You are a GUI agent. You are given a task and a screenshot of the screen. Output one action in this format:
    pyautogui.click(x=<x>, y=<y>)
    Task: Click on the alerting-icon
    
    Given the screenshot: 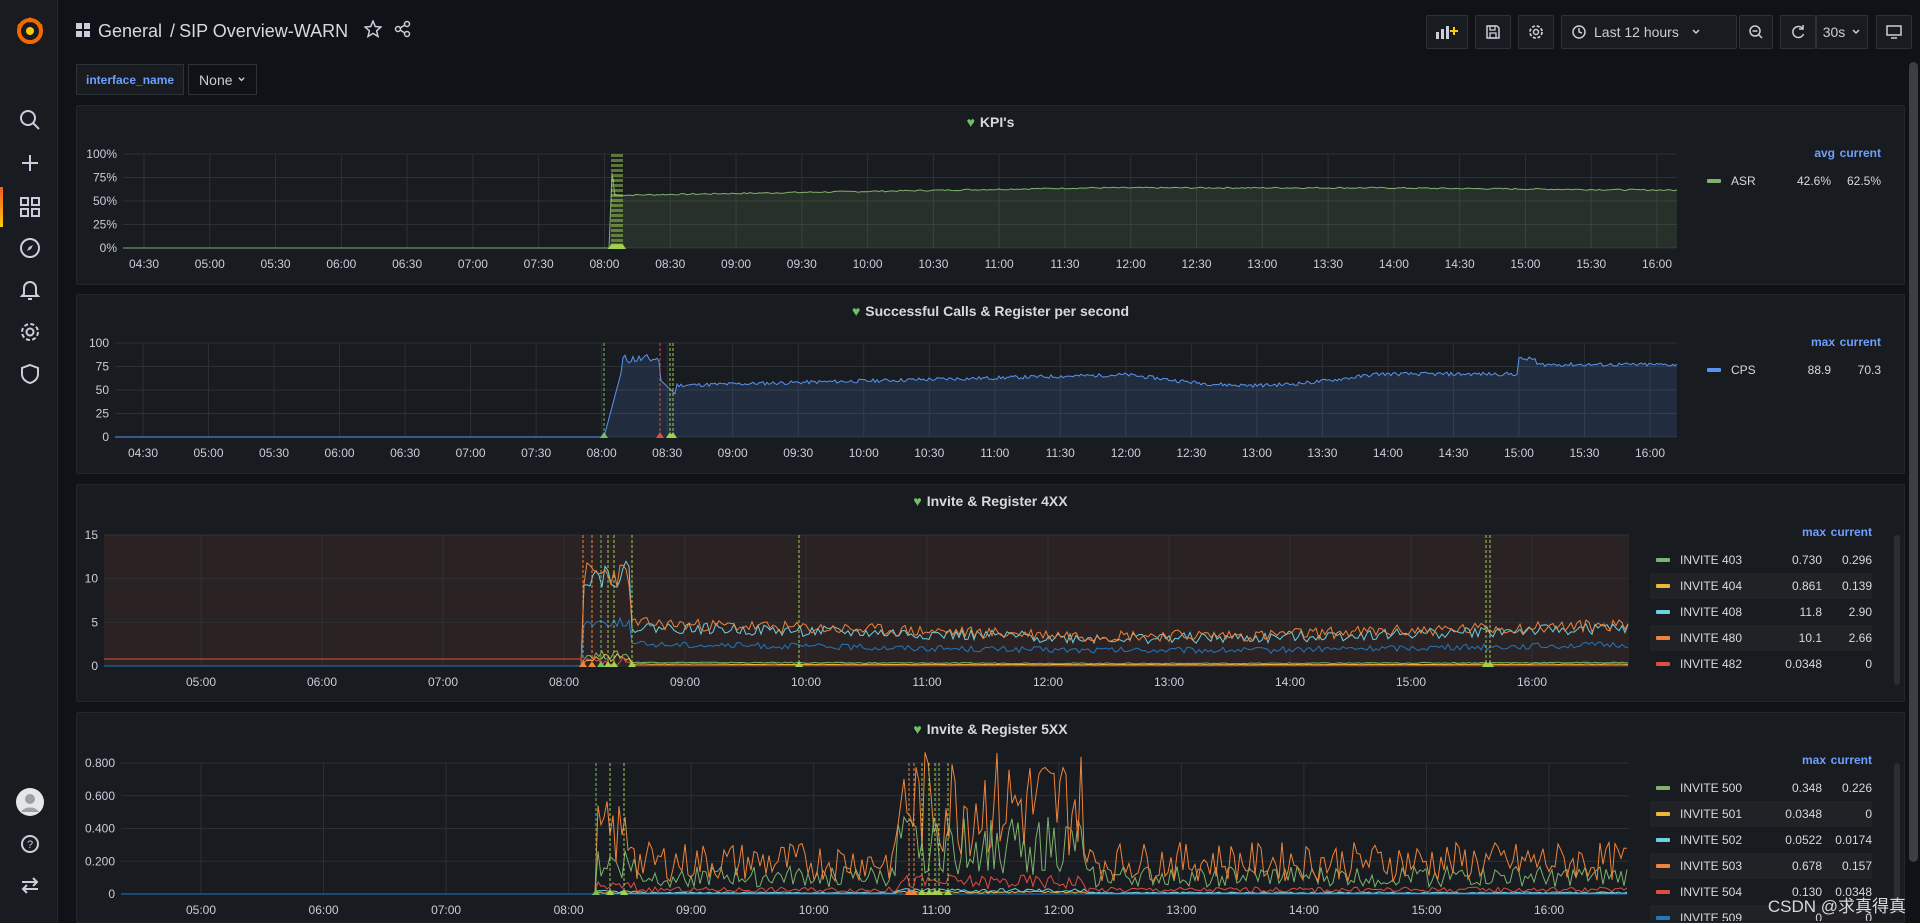 What is the action you would take?
    pyautogui.click(x=30, y=290)
    